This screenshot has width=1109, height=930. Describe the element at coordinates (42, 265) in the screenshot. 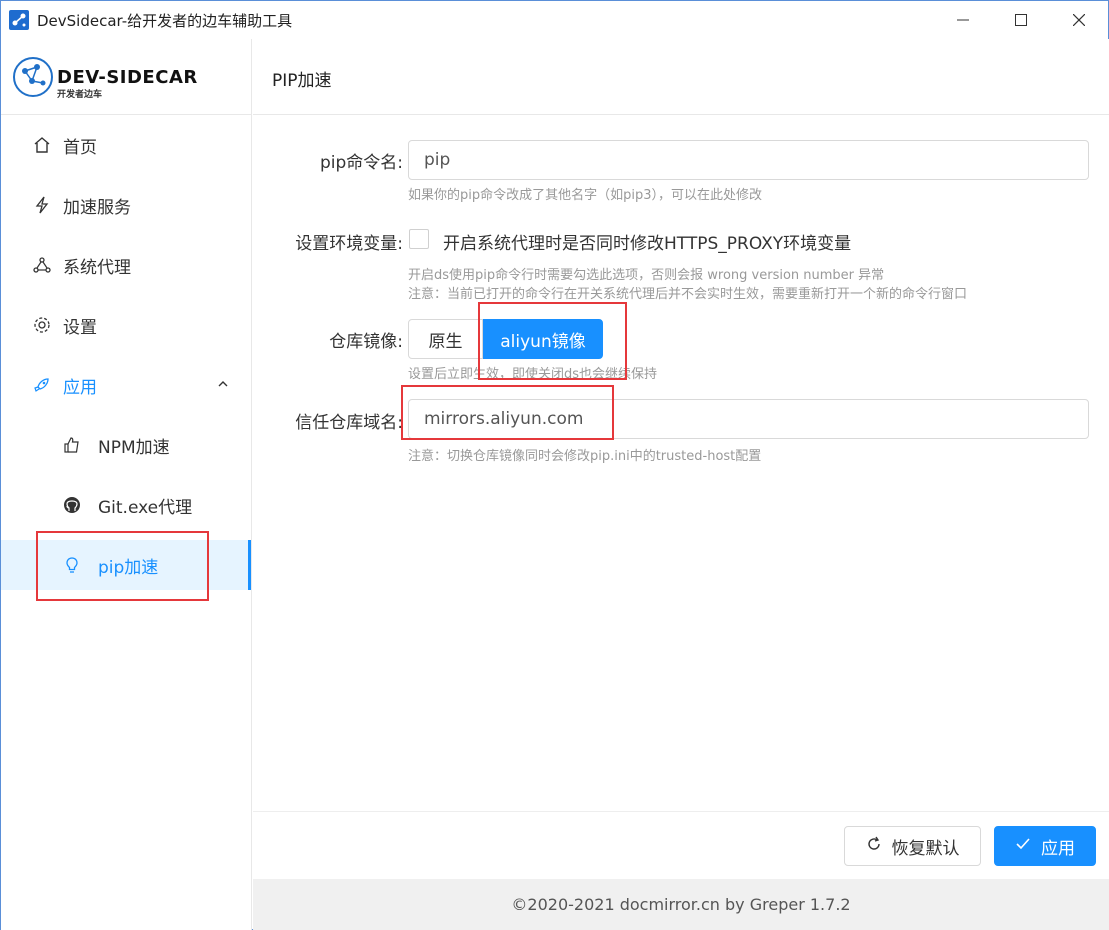

I see `network-icon` at that location.